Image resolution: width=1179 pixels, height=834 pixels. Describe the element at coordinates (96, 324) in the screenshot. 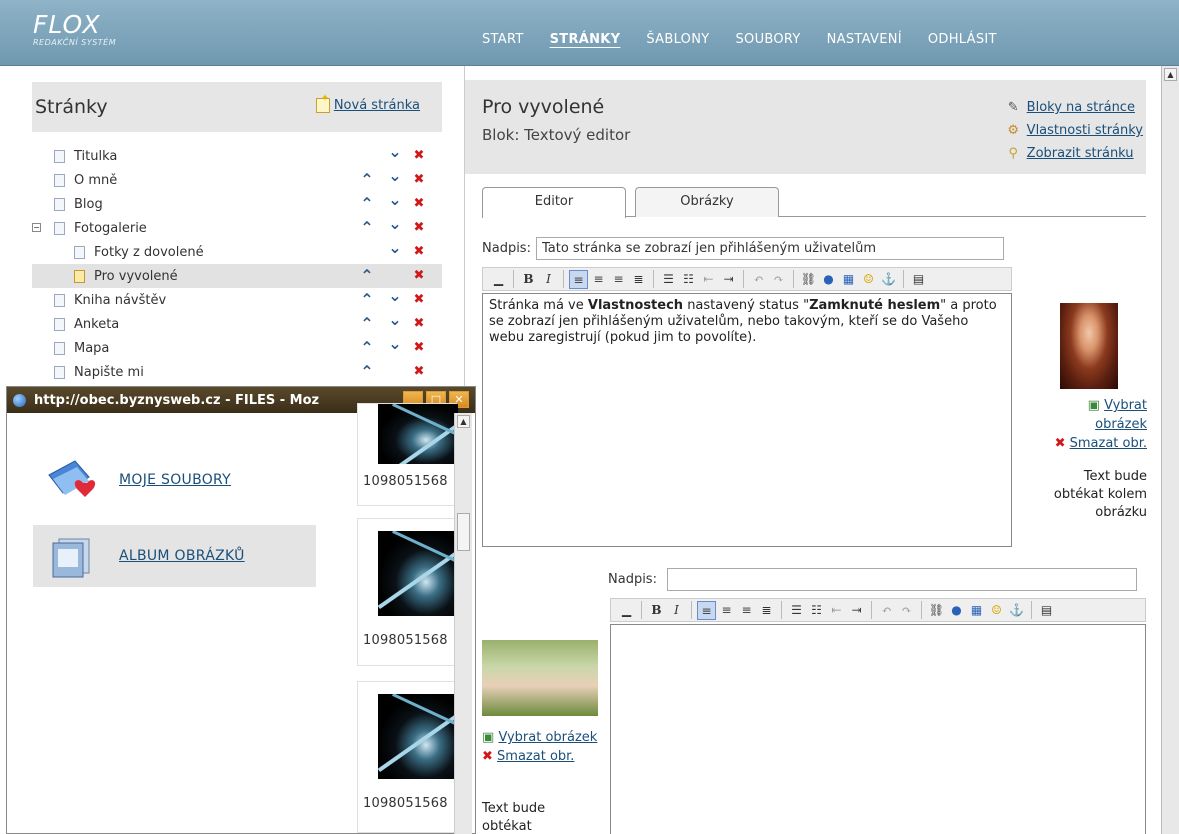

I see `page-tree-label: Anketa` at that location.